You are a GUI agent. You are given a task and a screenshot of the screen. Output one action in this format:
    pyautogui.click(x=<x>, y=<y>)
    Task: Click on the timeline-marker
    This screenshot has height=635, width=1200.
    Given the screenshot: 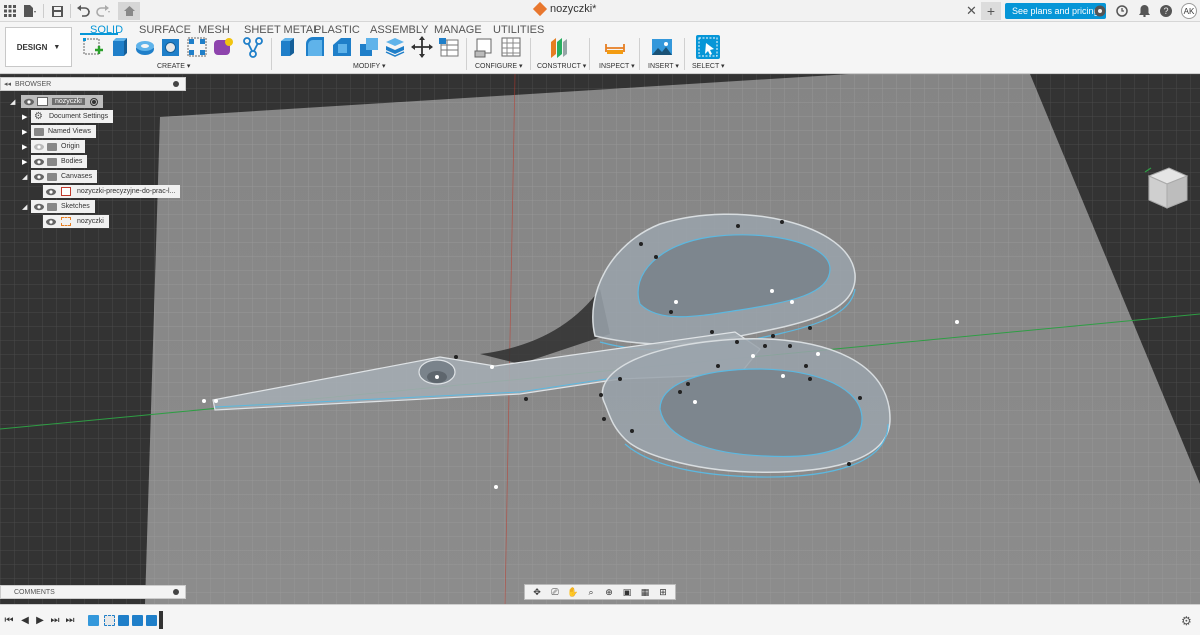 What is the action you would take?
    pyautogui.click(x=161, y=620)
    